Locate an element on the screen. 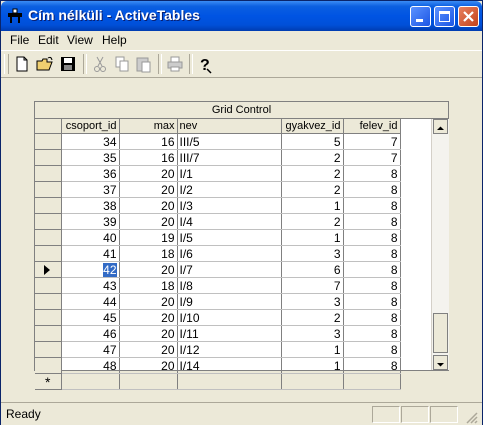 The width and height of the screenshot is (483, 428). table-row: 39 20 I/4 2 8 is located at coordinates (226, 221).